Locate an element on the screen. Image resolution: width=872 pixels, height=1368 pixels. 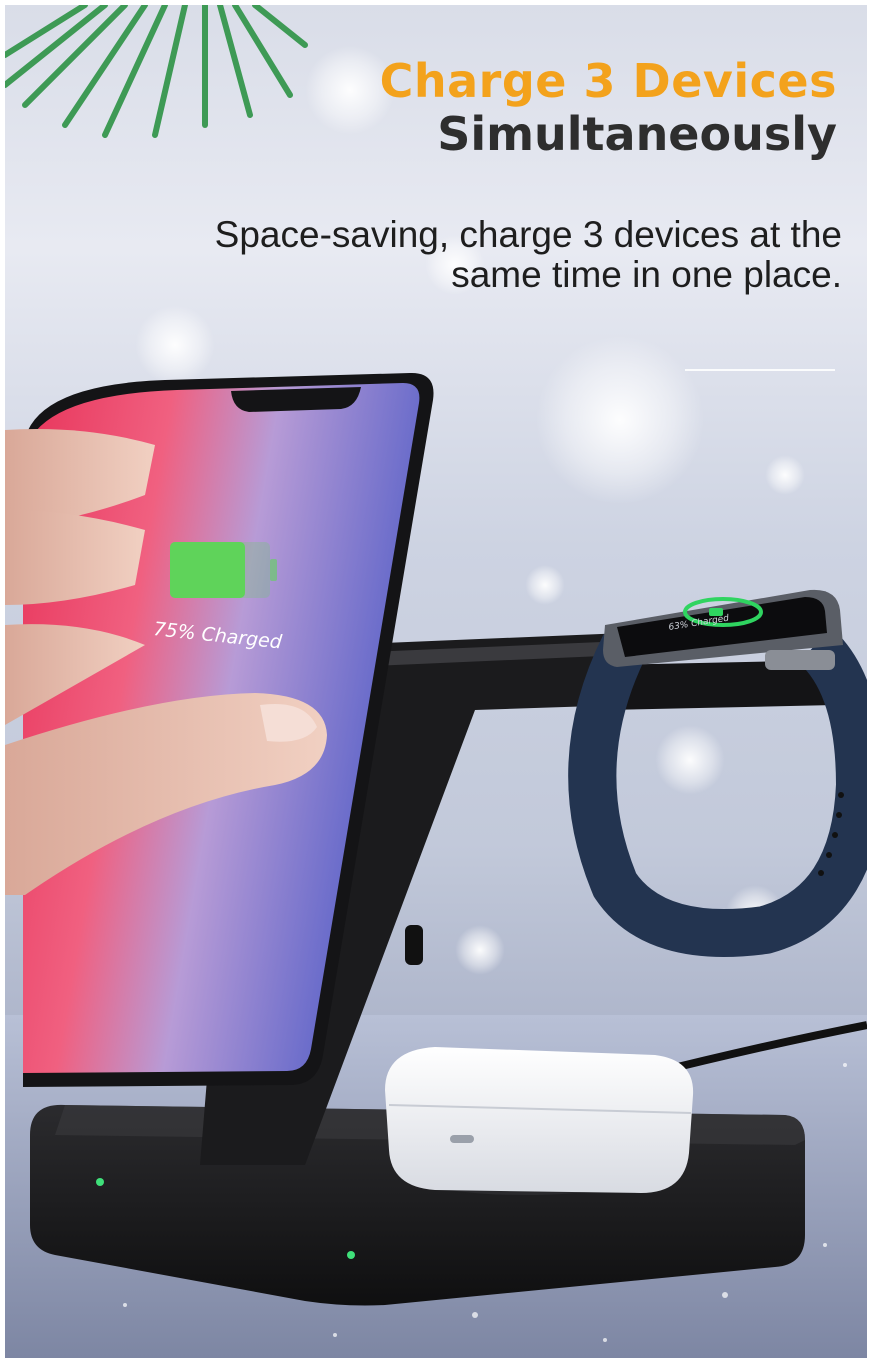
led-indicator-right is located at coordinates (351, 1255).